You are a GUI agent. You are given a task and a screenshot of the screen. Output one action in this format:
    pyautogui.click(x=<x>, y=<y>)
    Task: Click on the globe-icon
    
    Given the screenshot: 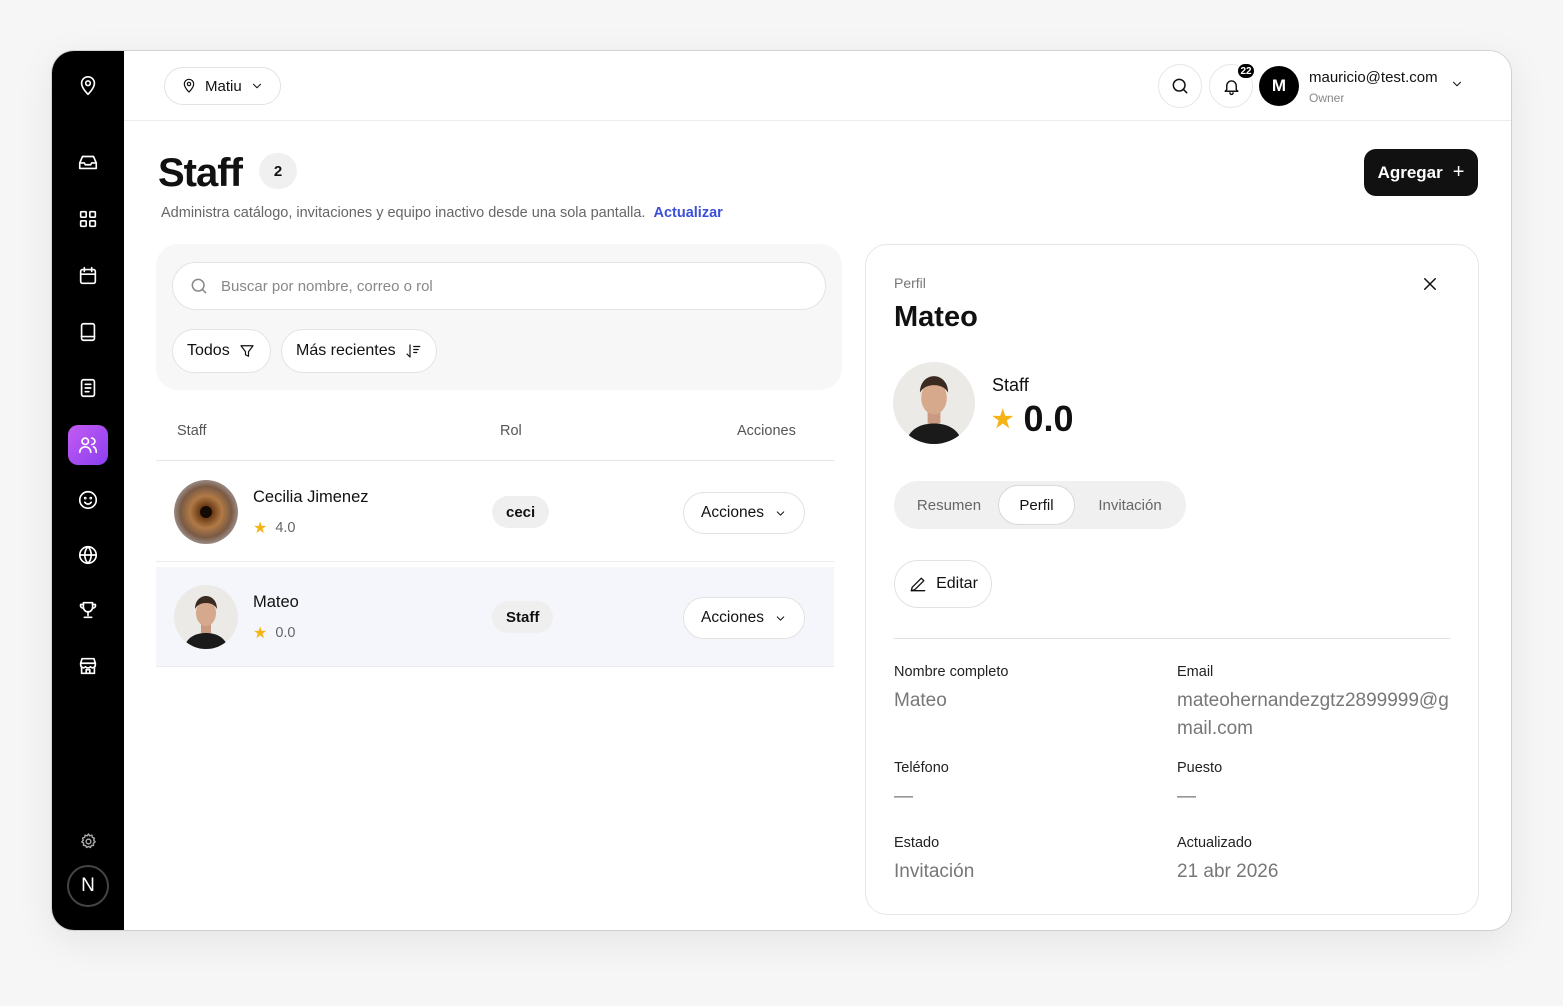 What is the action you would take?
    pyautogui.click(x=88, y=555)
    